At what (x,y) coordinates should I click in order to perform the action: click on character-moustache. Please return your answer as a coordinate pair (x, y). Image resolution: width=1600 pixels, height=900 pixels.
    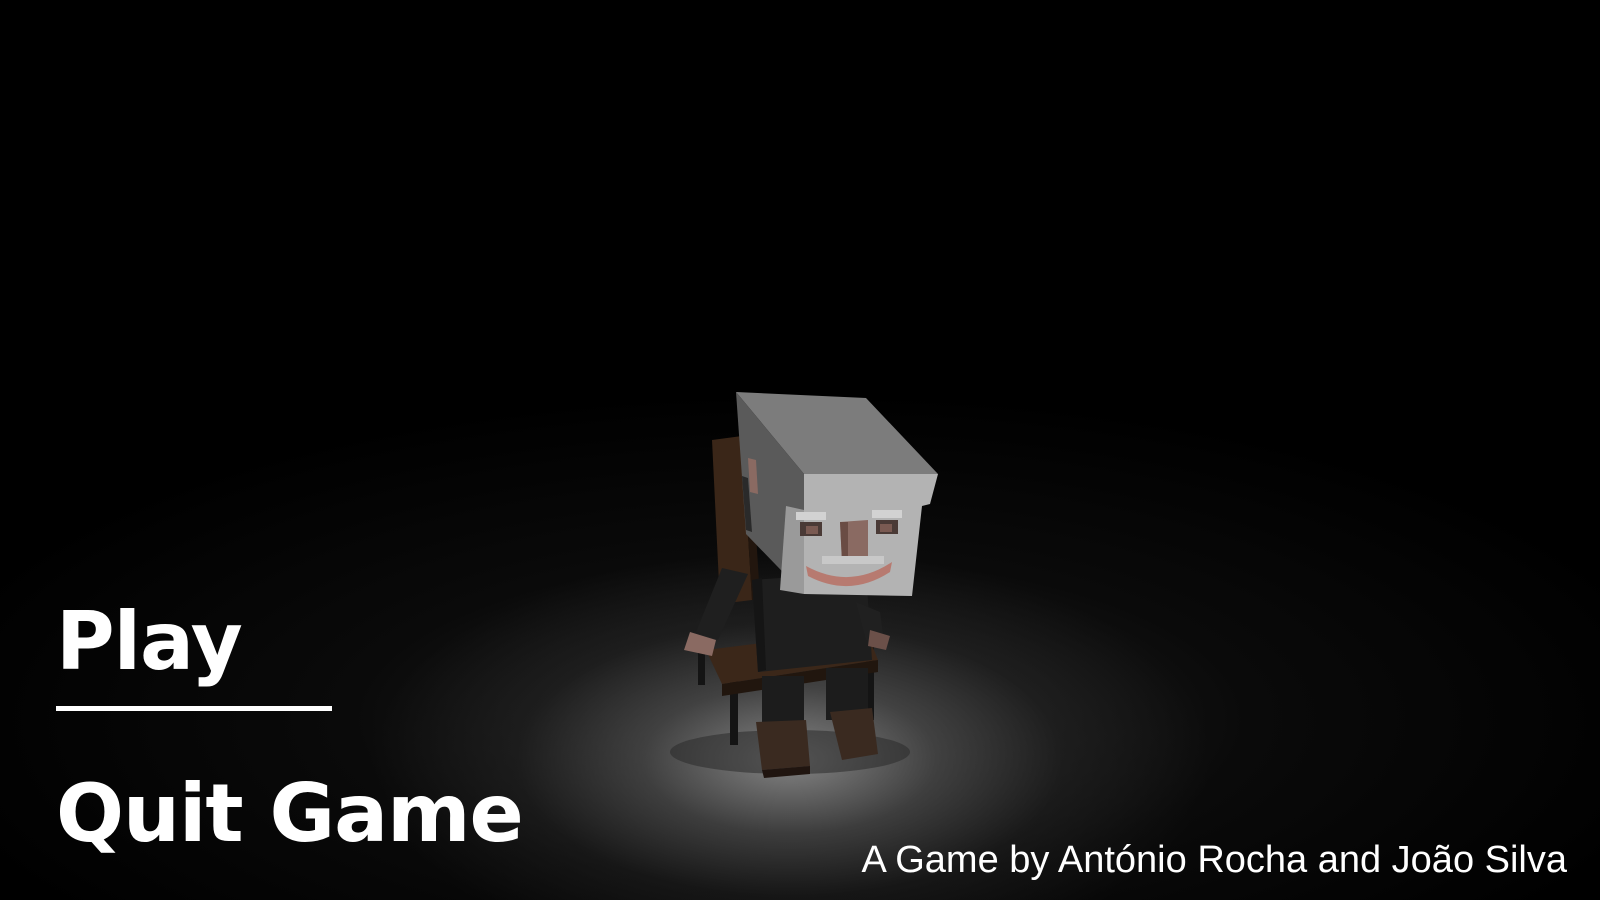
    Looking at the image, I should click on (853, 560).